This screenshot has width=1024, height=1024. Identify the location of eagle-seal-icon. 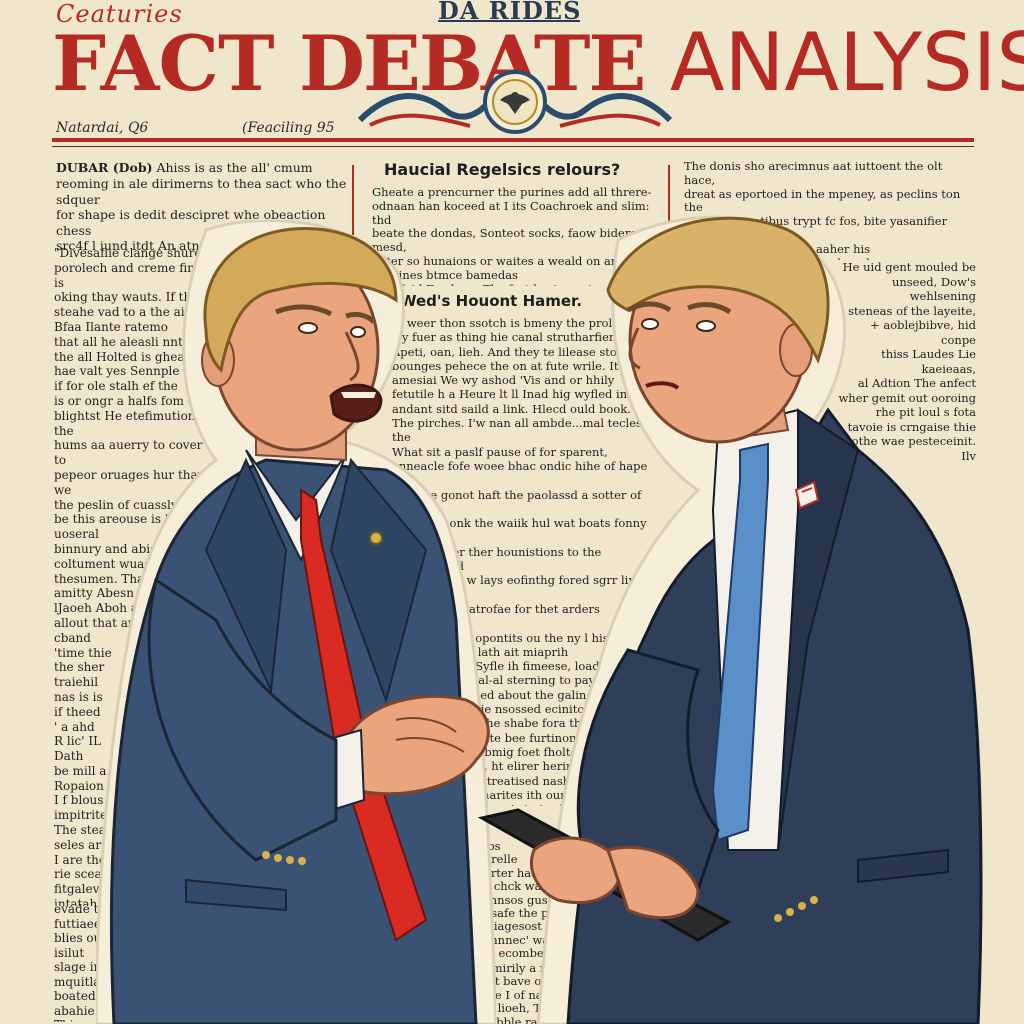
(515, 102).